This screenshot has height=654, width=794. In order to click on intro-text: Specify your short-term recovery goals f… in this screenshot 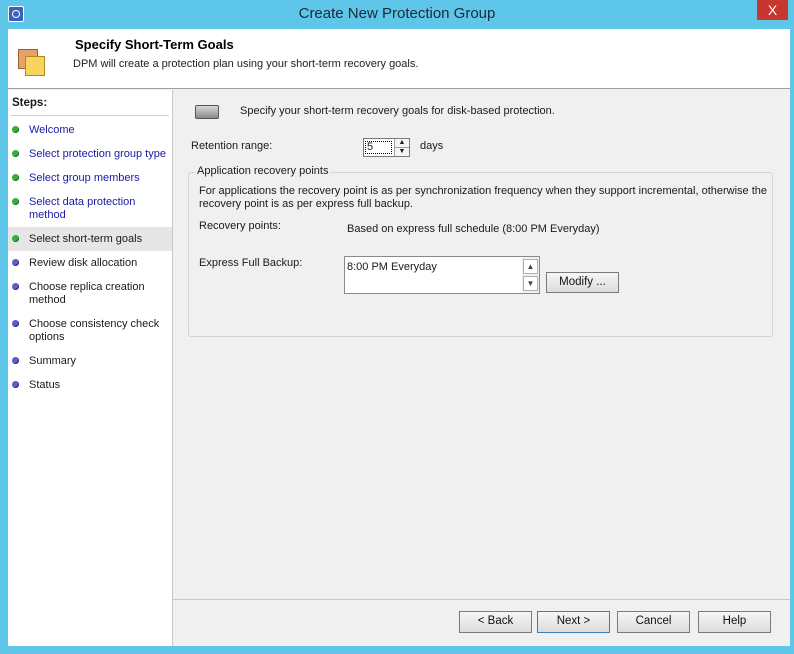, I will do `click(397, 111)`.